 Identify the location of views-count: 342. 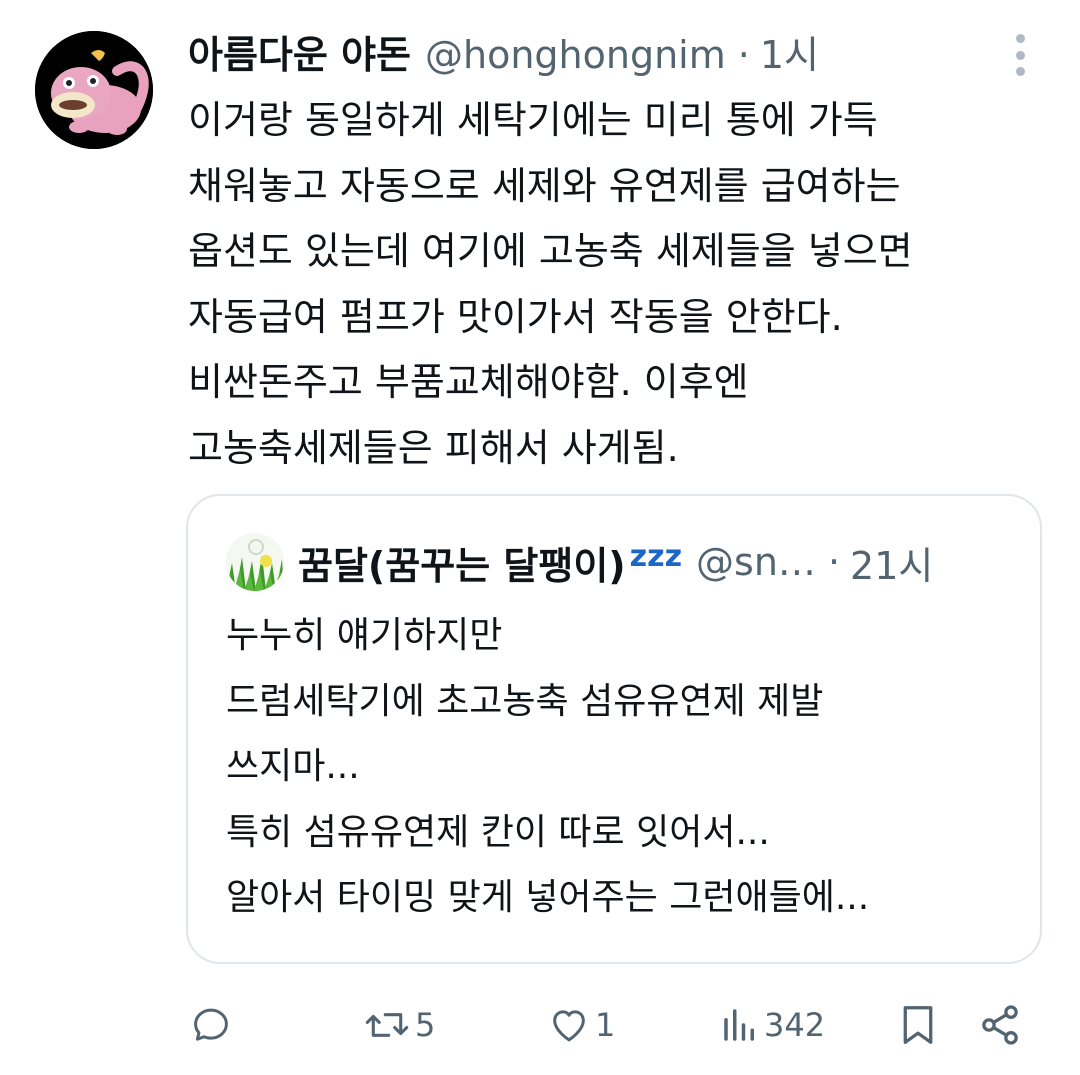
(795, 1025).